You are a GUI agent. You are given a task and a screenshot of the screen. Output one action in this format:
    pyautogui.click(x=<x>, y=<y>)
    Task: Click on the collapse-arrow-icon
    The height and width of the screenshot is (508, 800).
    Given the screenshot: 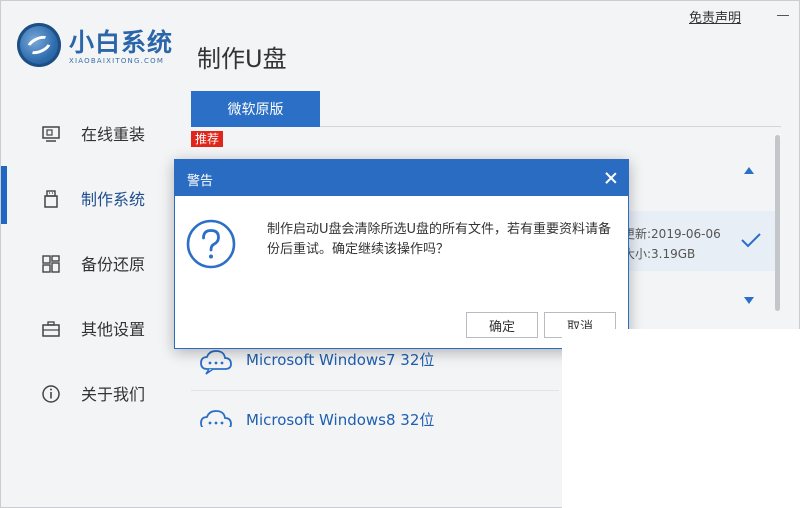 What is the action you would take?
    pyautogui.click(x=749, y=170)
    